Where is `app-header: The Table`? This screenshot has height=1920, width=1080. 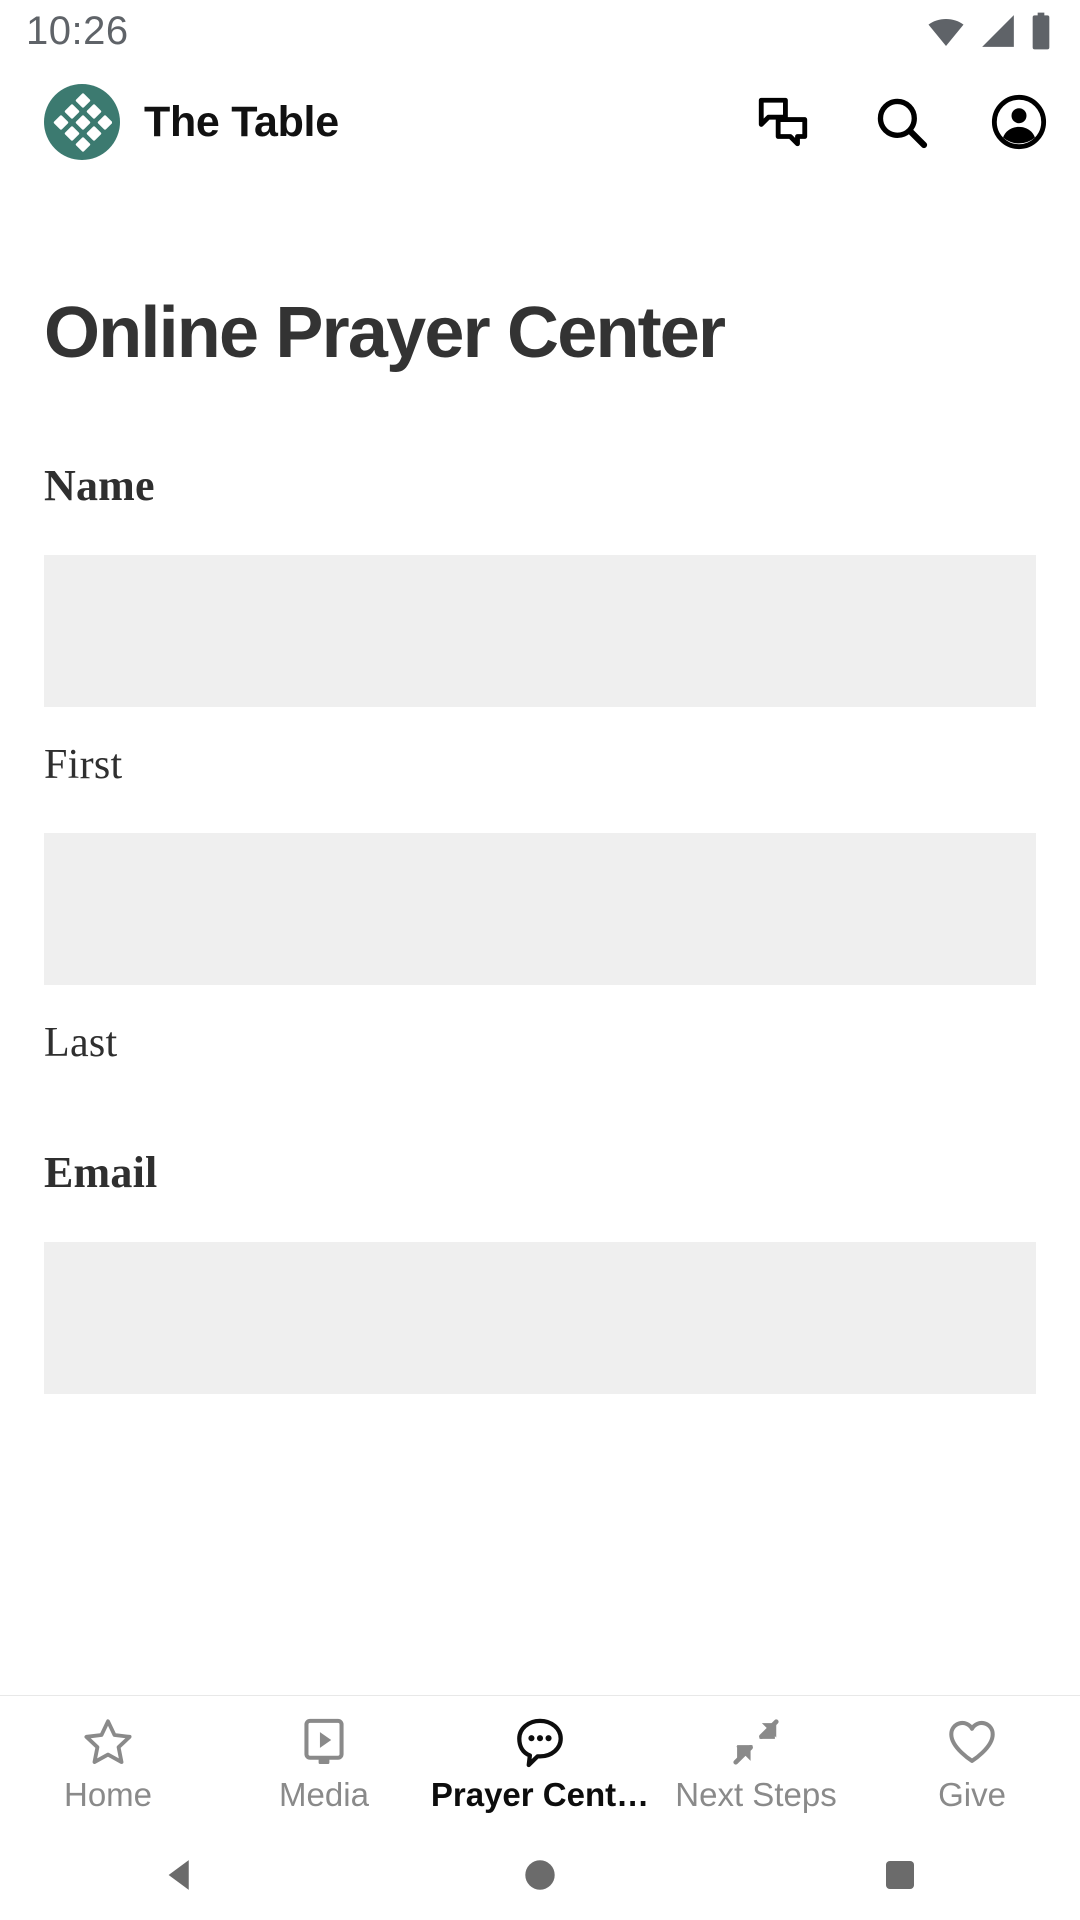 app-header: The Table is located at coordinates (540, 122).